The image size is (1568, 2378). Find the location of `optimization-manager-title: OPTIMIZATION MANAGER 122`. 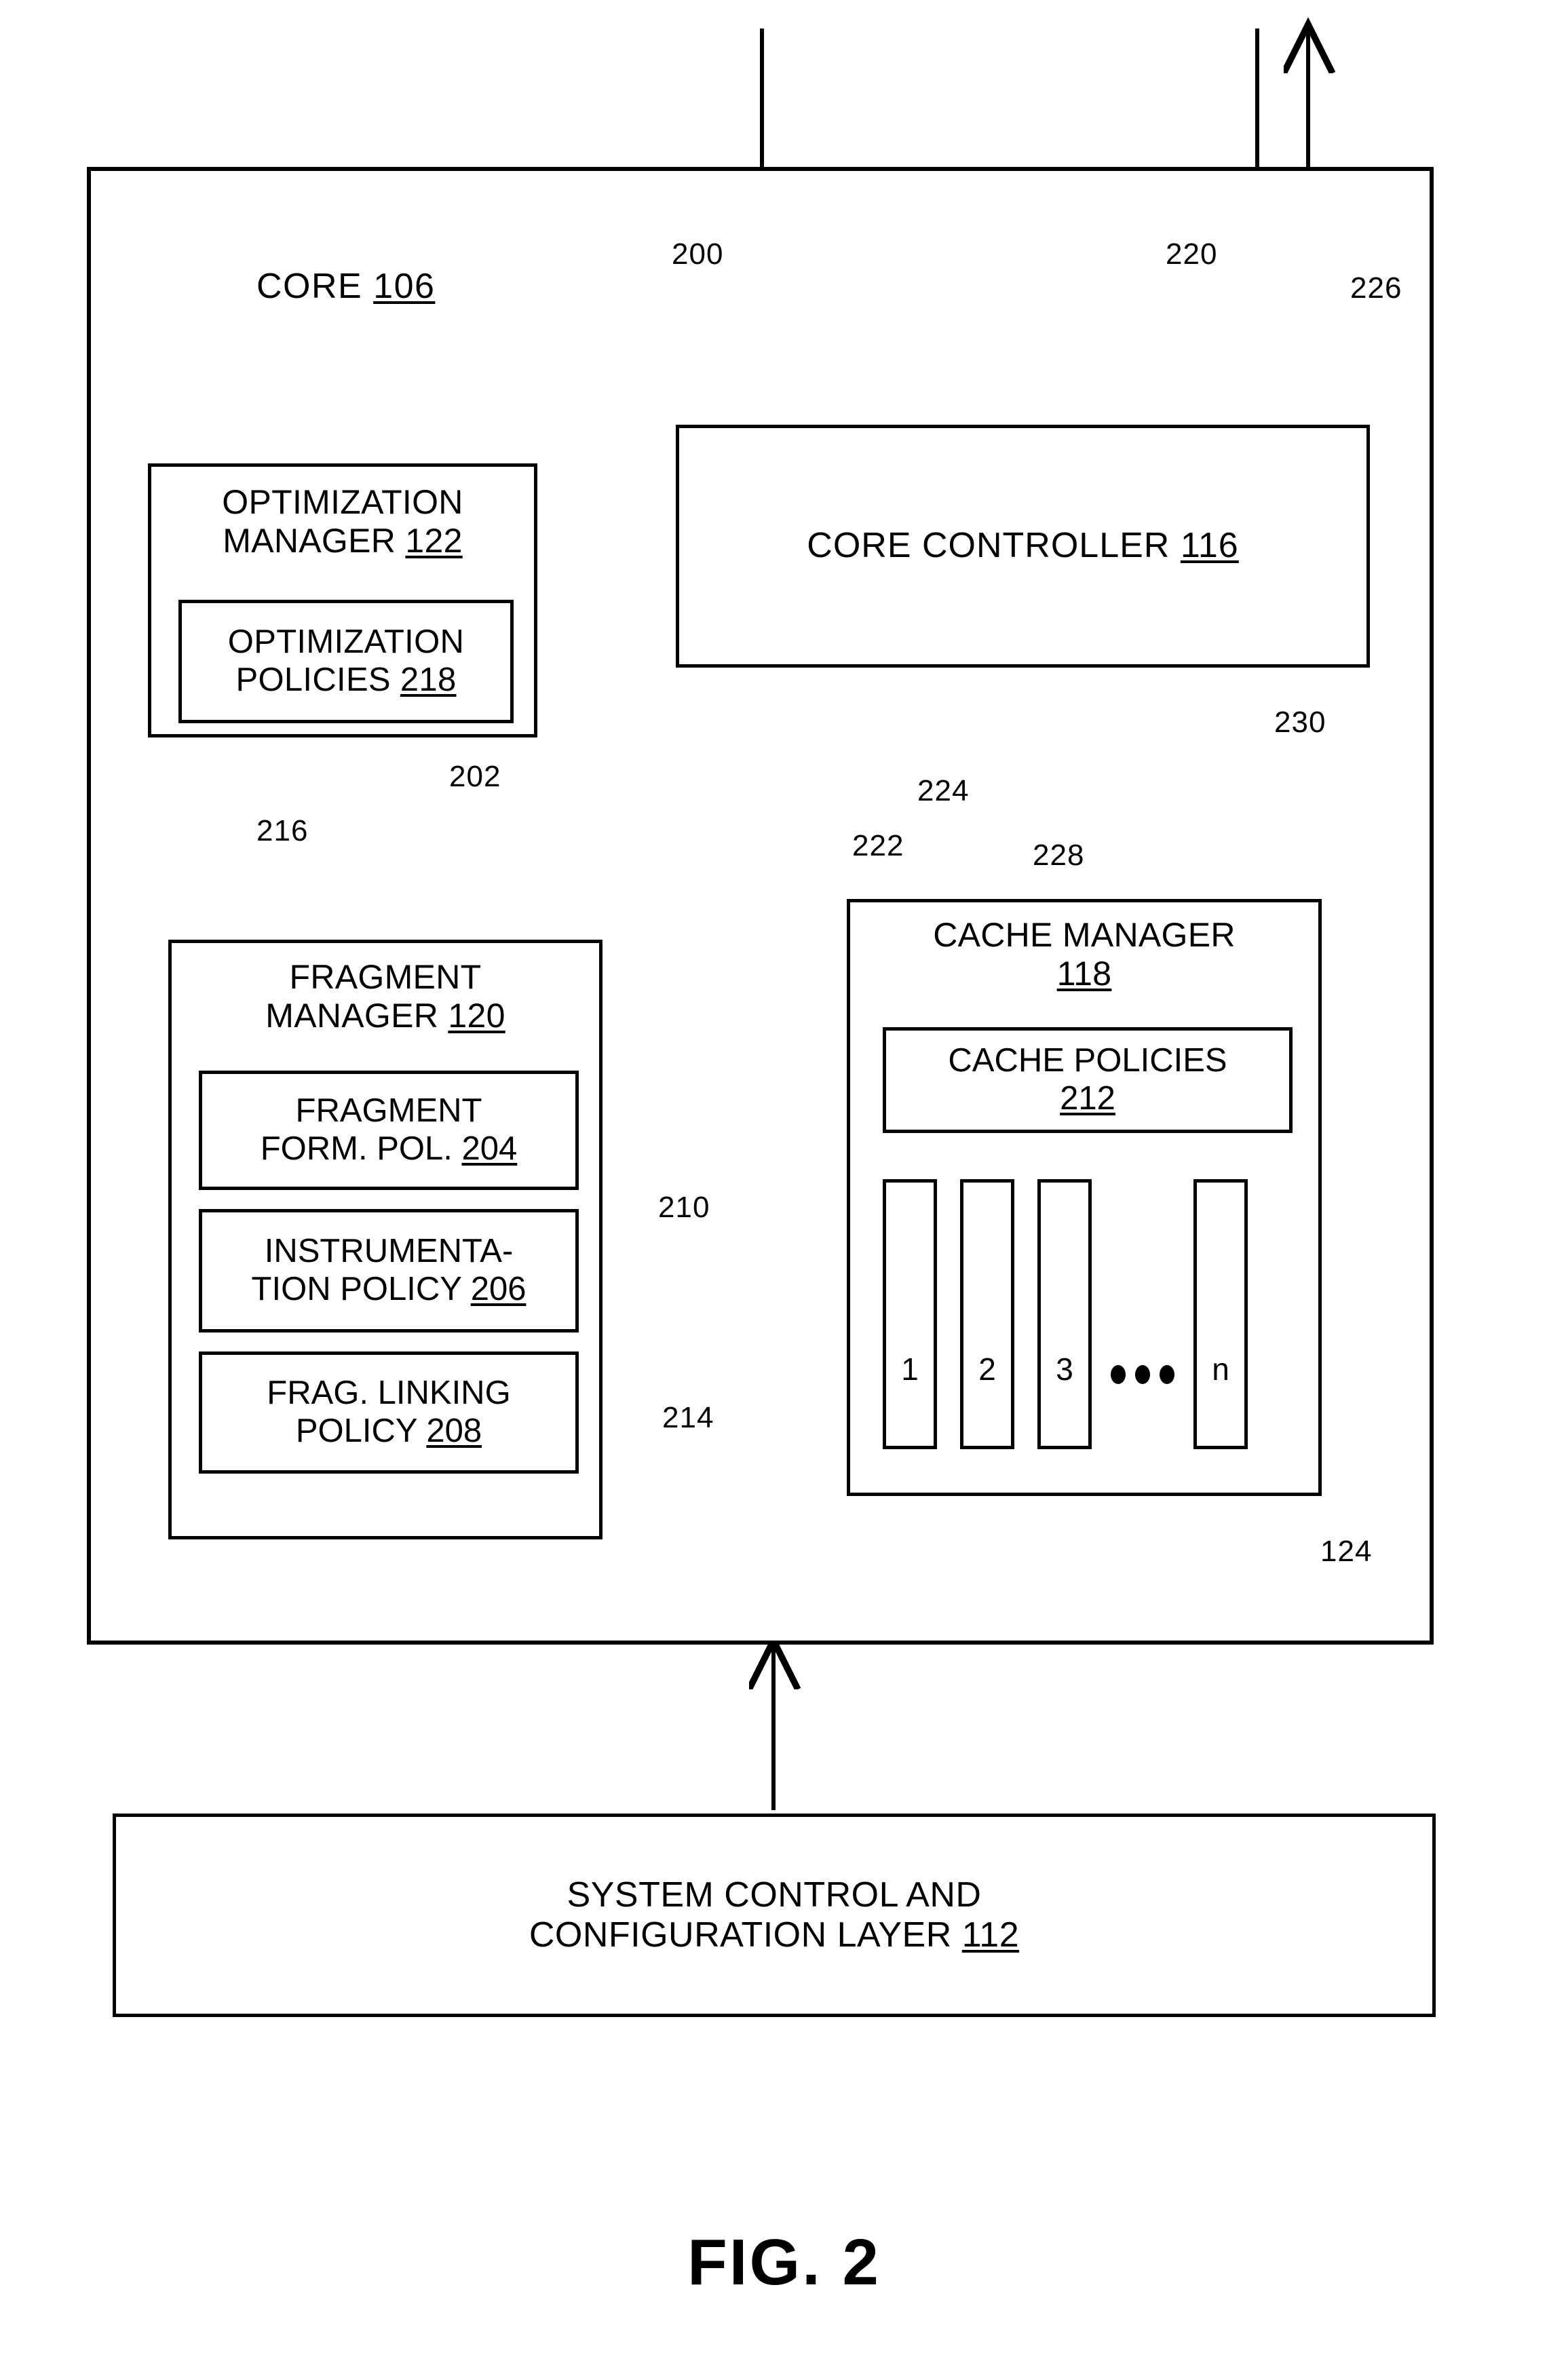

optimization-manager-title: OPTIMIZATION MANAGER 122 is located at coordinates (342, 521).